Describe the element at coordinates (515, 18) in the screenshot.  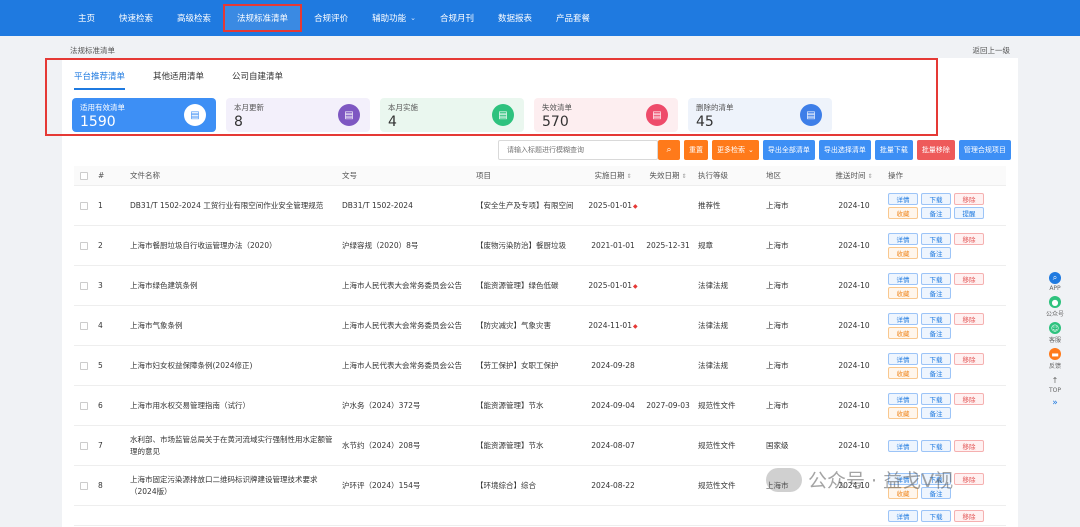
I see `nav-item-7: 数据报表` at that location.